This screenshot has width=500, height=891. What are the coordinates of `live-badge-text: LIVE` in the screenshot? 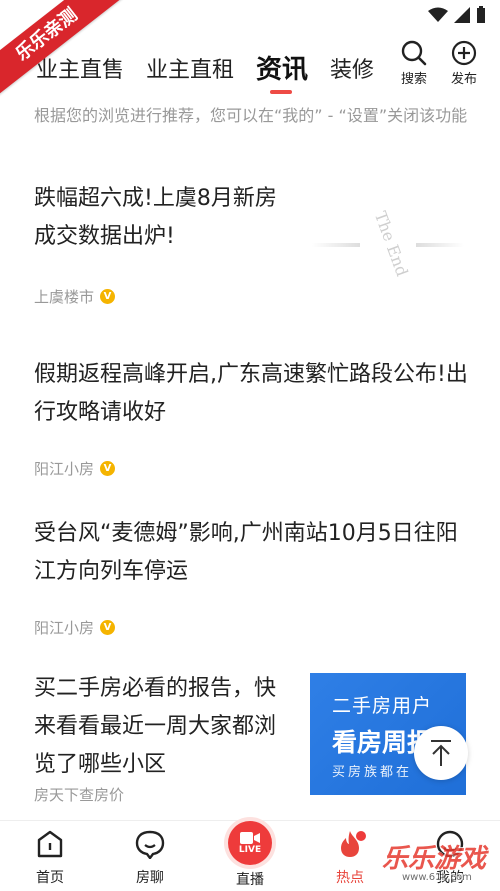 It's located at (250, 850).